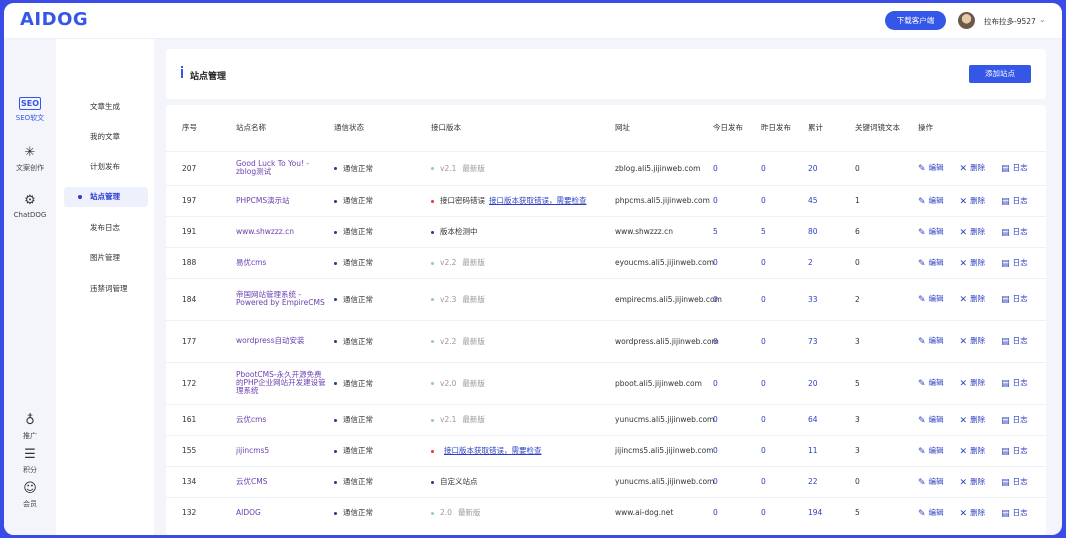 This screenshot has height=538, width=1066. What do you see at coordinates (922, 513) in the screenshot?
I see `pencil-icon: ✎` at bounding box center [922, 513].